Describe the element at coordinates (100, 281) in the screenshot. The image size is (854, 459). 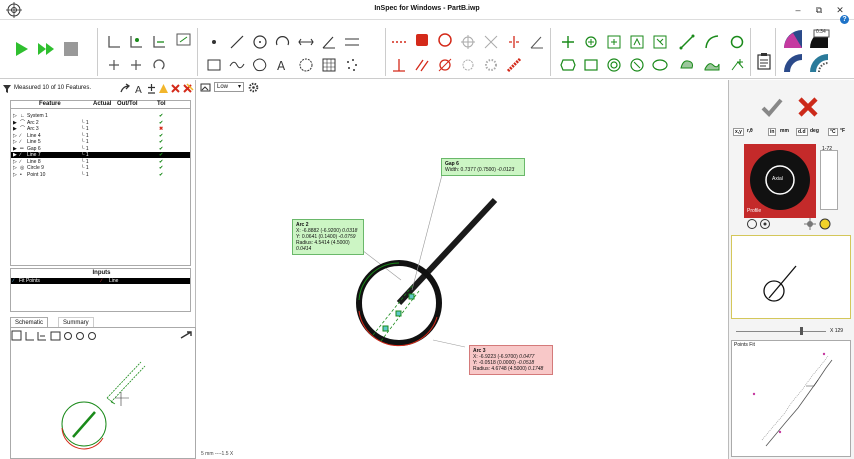
I see `inputs-row: ∕ Fit Points ∕ Line` at that location.